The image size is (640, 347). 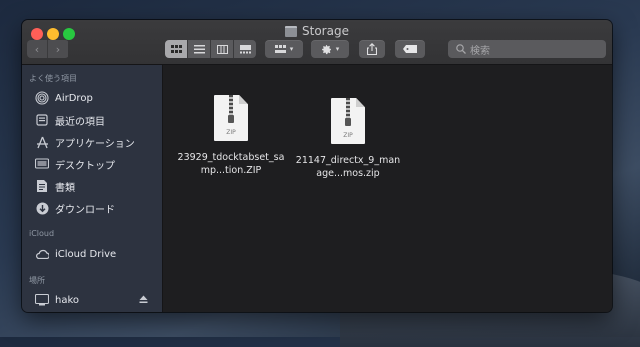 I want to click on gallery-view-button, so click(x=245, y=49).